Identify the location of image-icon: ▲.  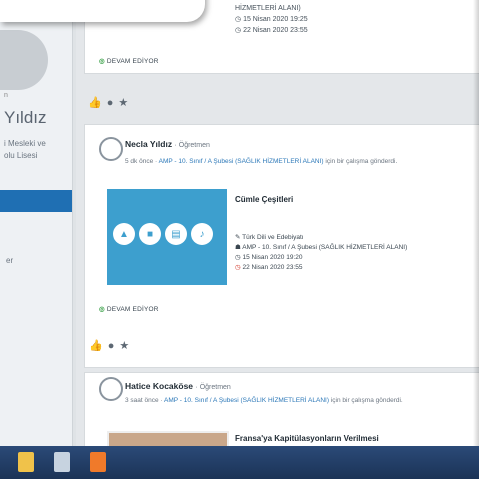
(124, 234).